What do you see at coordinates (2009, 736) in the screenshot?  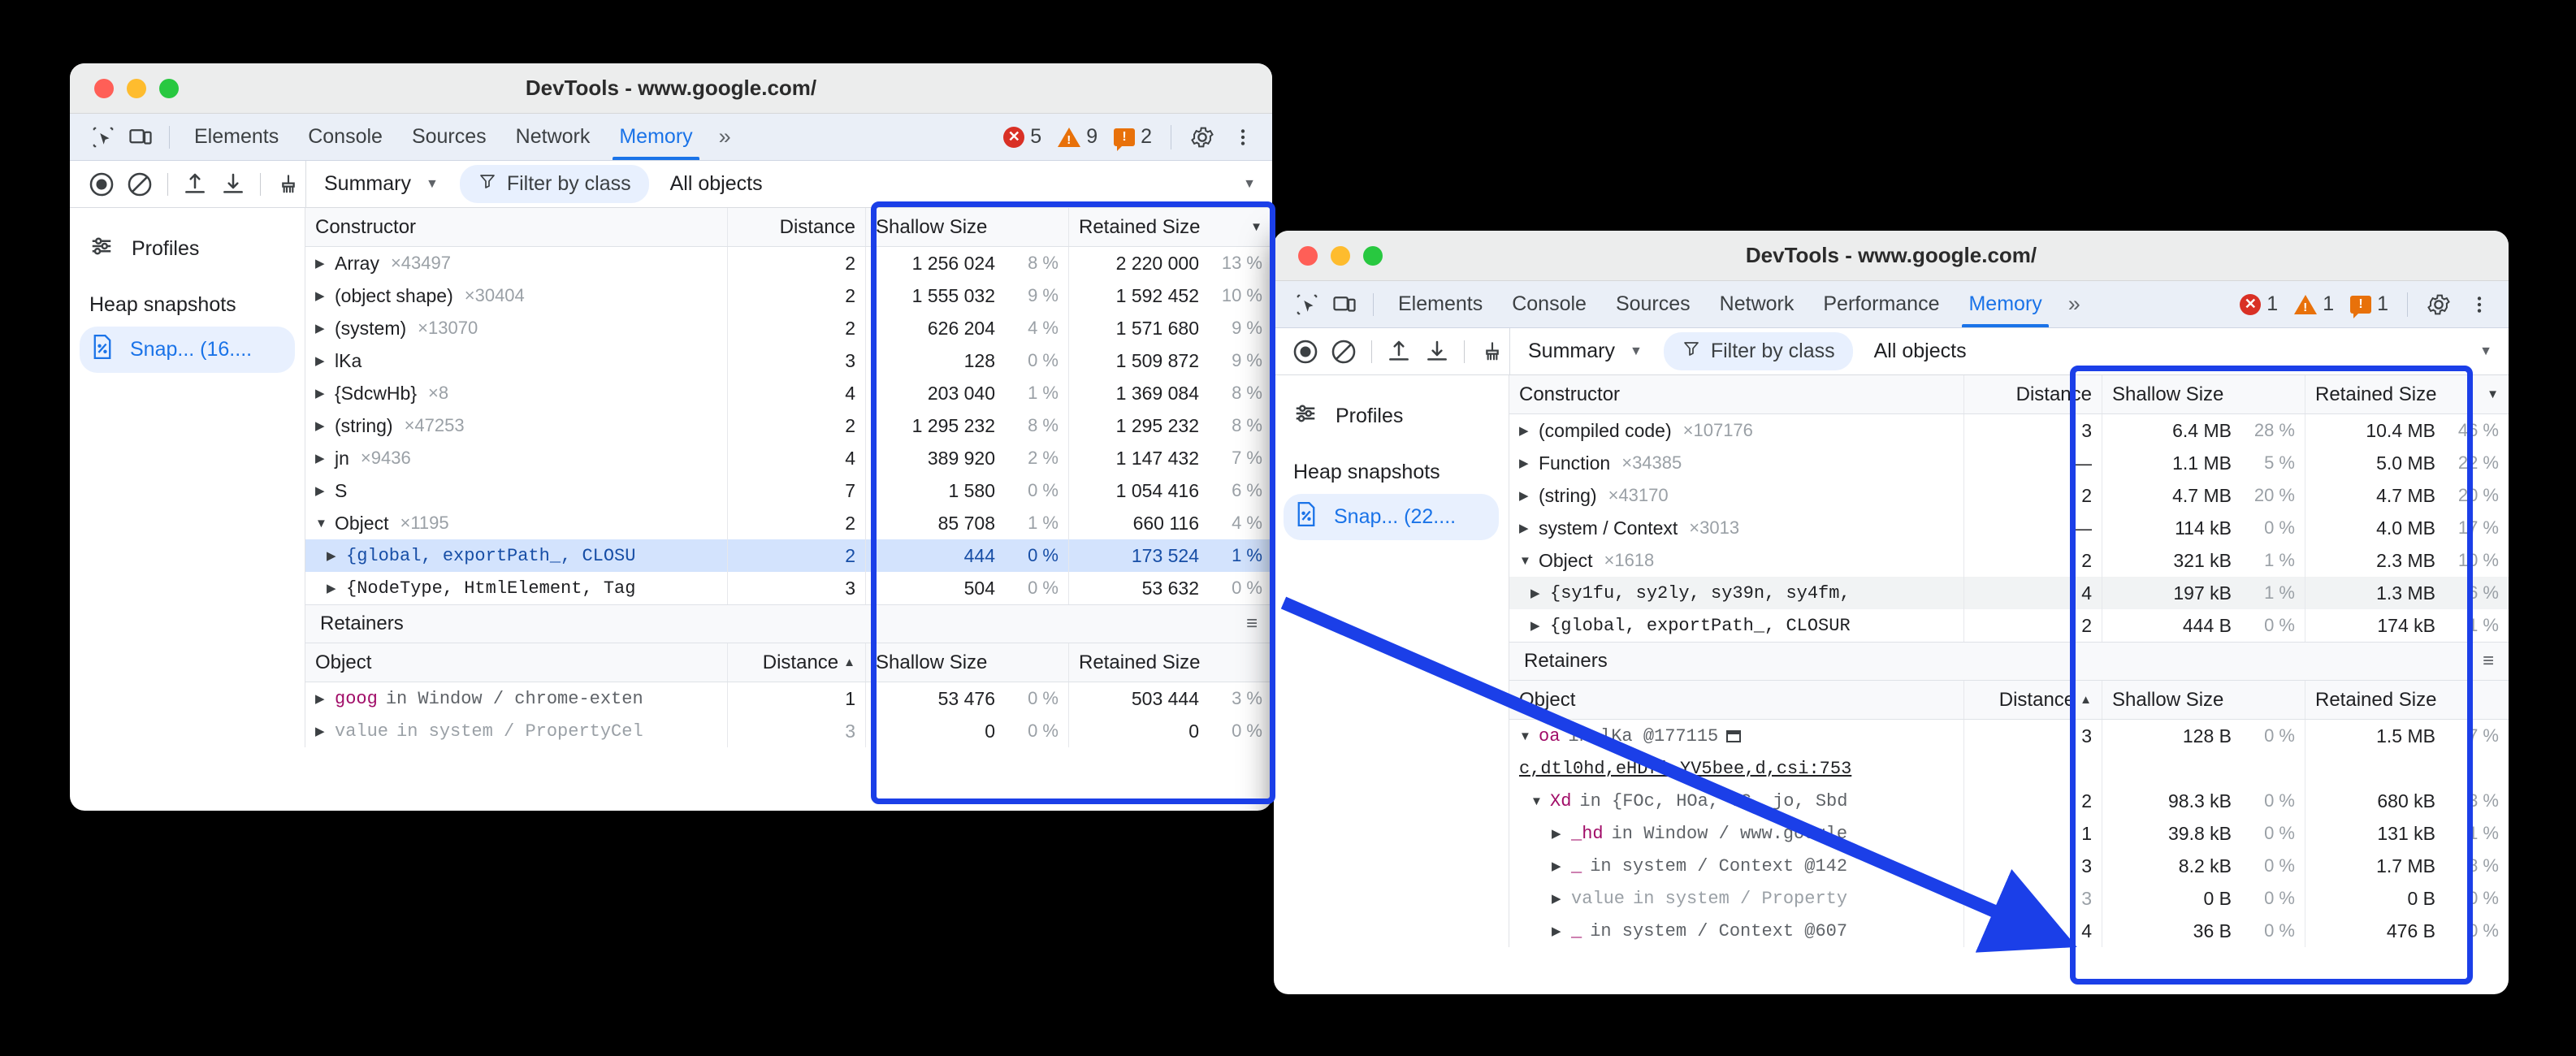 I see `table-row: ▼ oa in lKa @177115 3 128 B 0 % 1.5 MB 7 %` at bounding box center [2009, 736].